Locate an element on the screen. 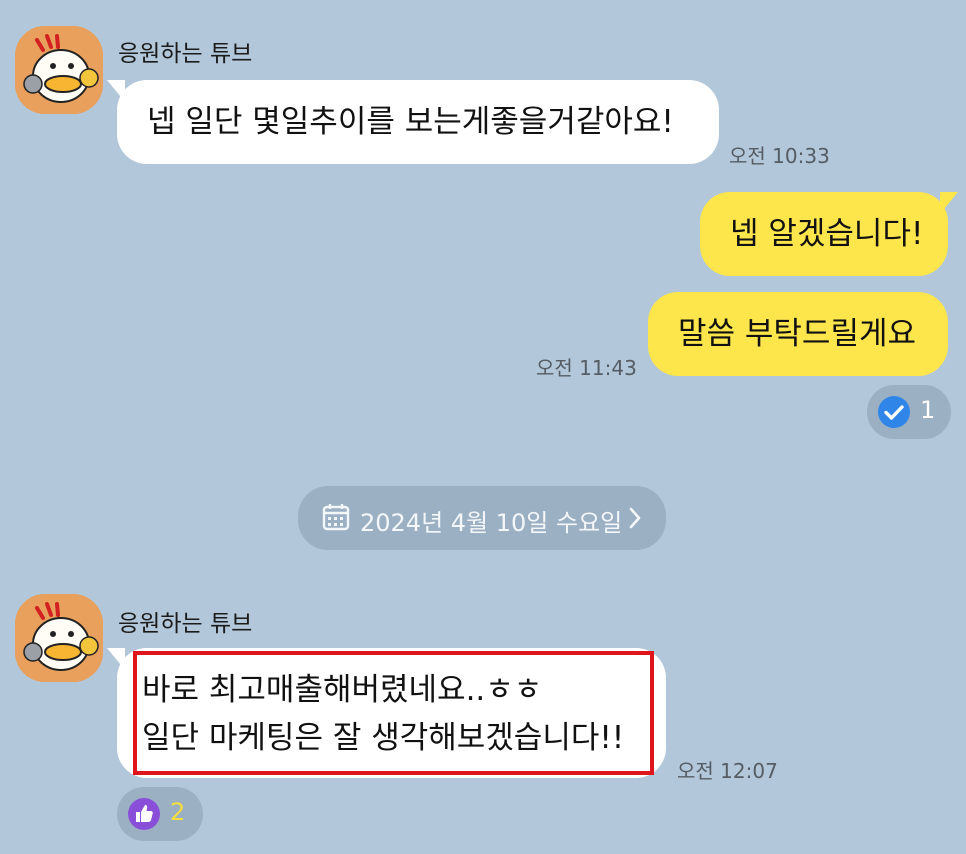 Image resolution: width=966 pixels, height=854 pixels. date-divider: 2024년 4월 10일 수요일 is located at coordinates (482, 518).